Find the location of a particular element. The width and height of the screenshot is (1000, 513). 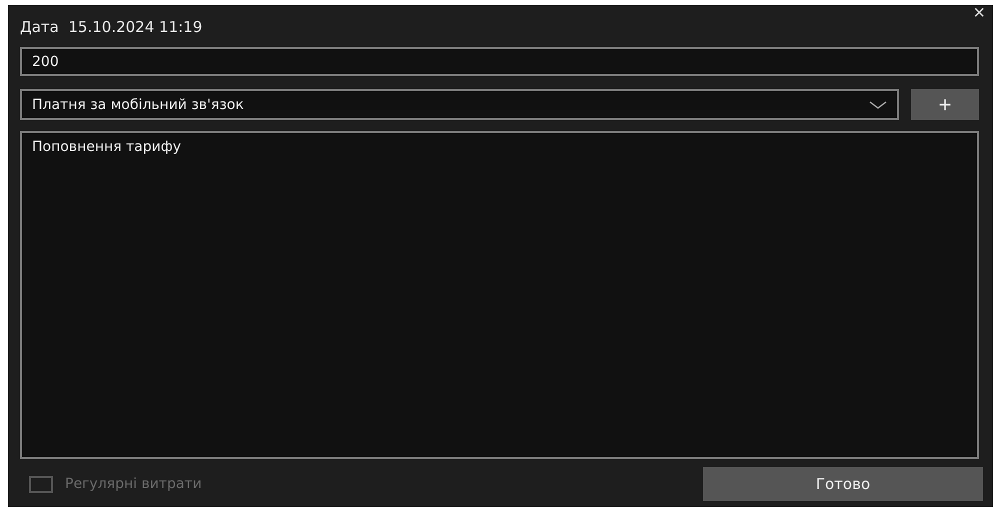

checkbox-label: Регулярні витрати is located at coordinates (133, 484).